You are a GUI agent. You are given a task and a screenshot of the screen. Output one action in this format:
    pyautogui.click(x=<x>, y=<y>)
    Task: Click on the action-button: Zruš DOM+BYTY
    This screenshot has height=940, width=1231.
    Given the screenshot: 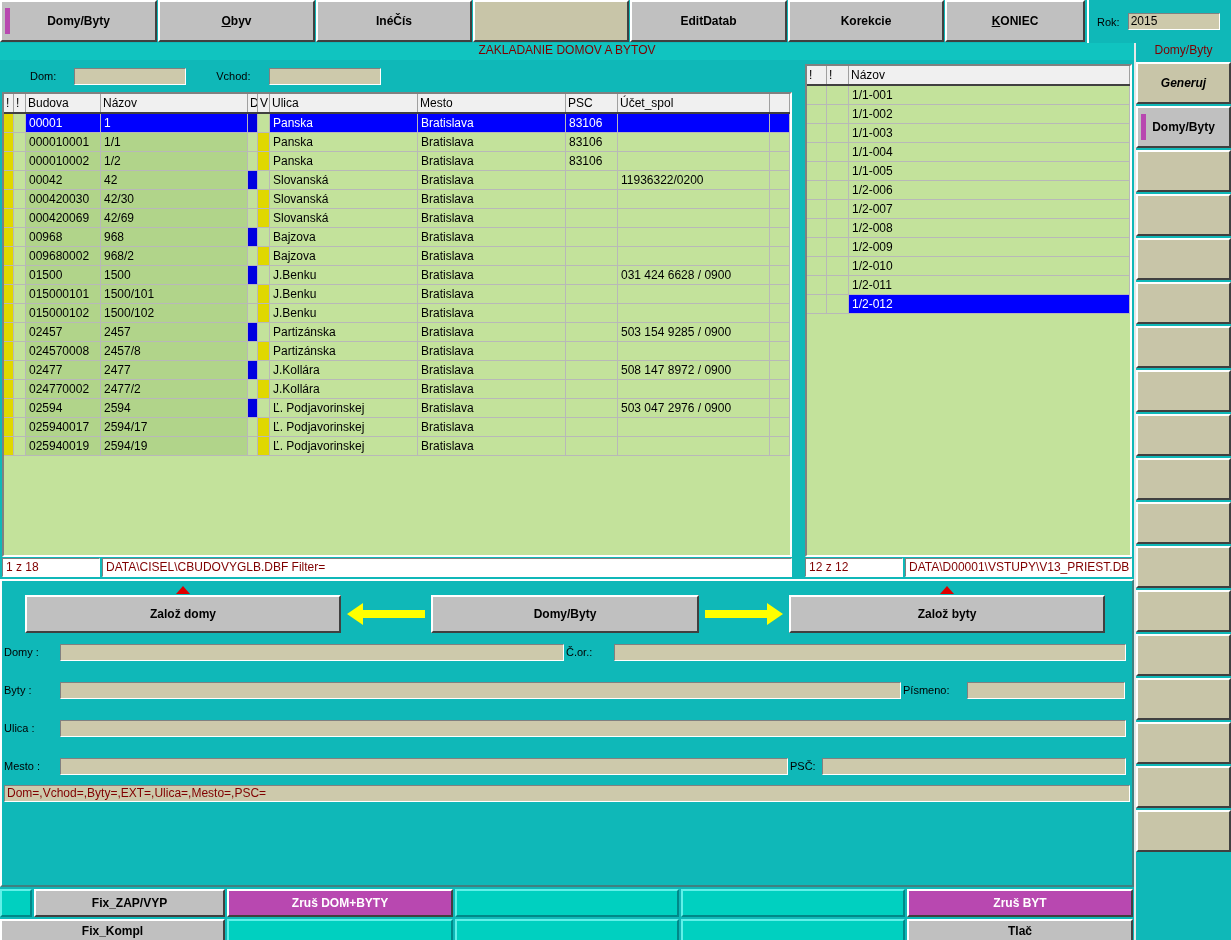 What is the action you would take?
    pyautogui.click(x=340, y=903)
    